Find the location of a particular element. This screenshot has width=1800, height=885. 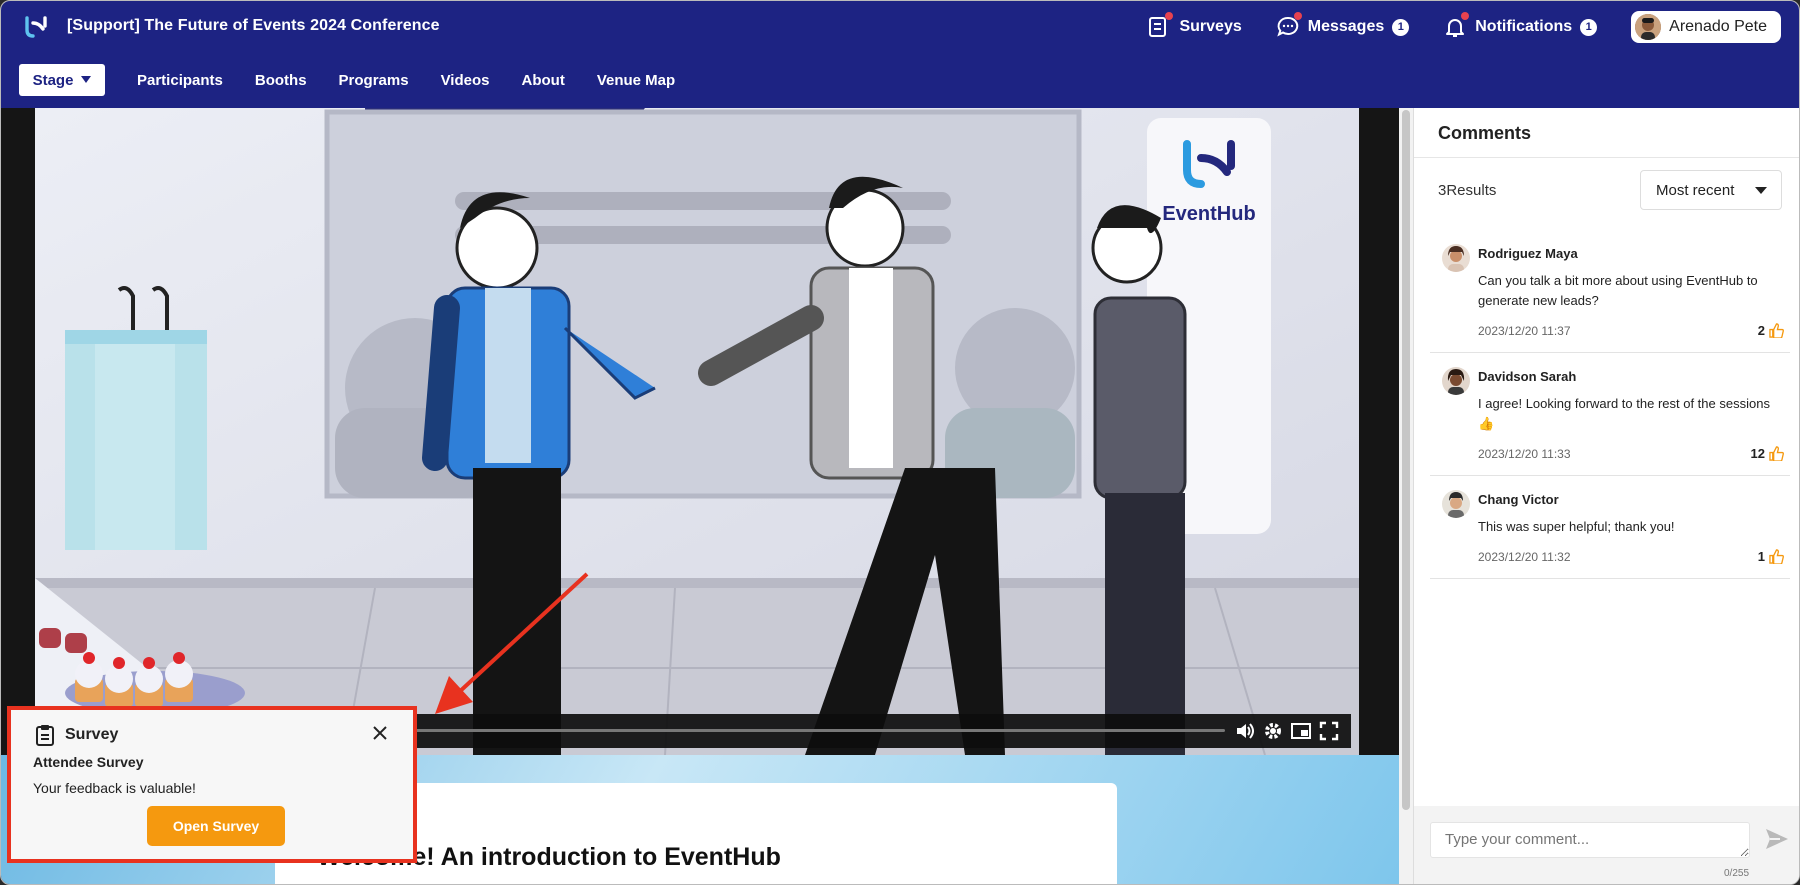

send-icon is located at coordinates (1777, 839).